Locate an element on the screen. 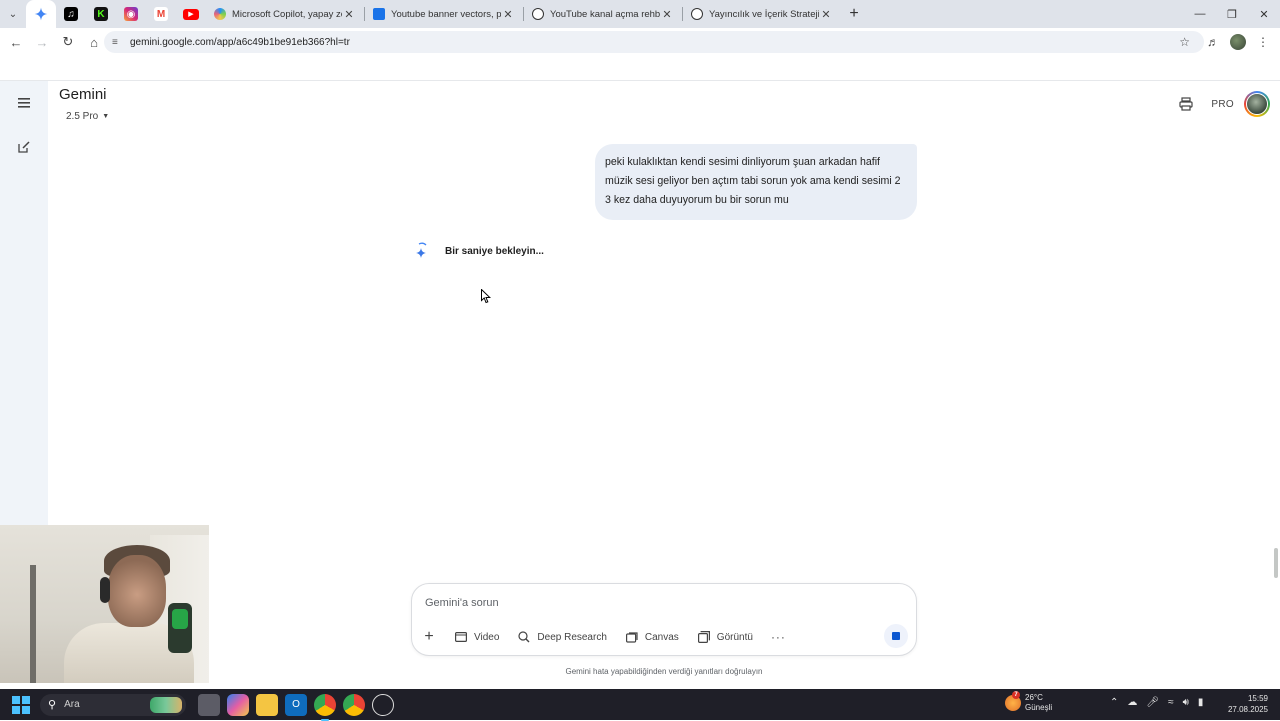  prompt-input: Gemini'a sorun is located at coordinates (462, 603).